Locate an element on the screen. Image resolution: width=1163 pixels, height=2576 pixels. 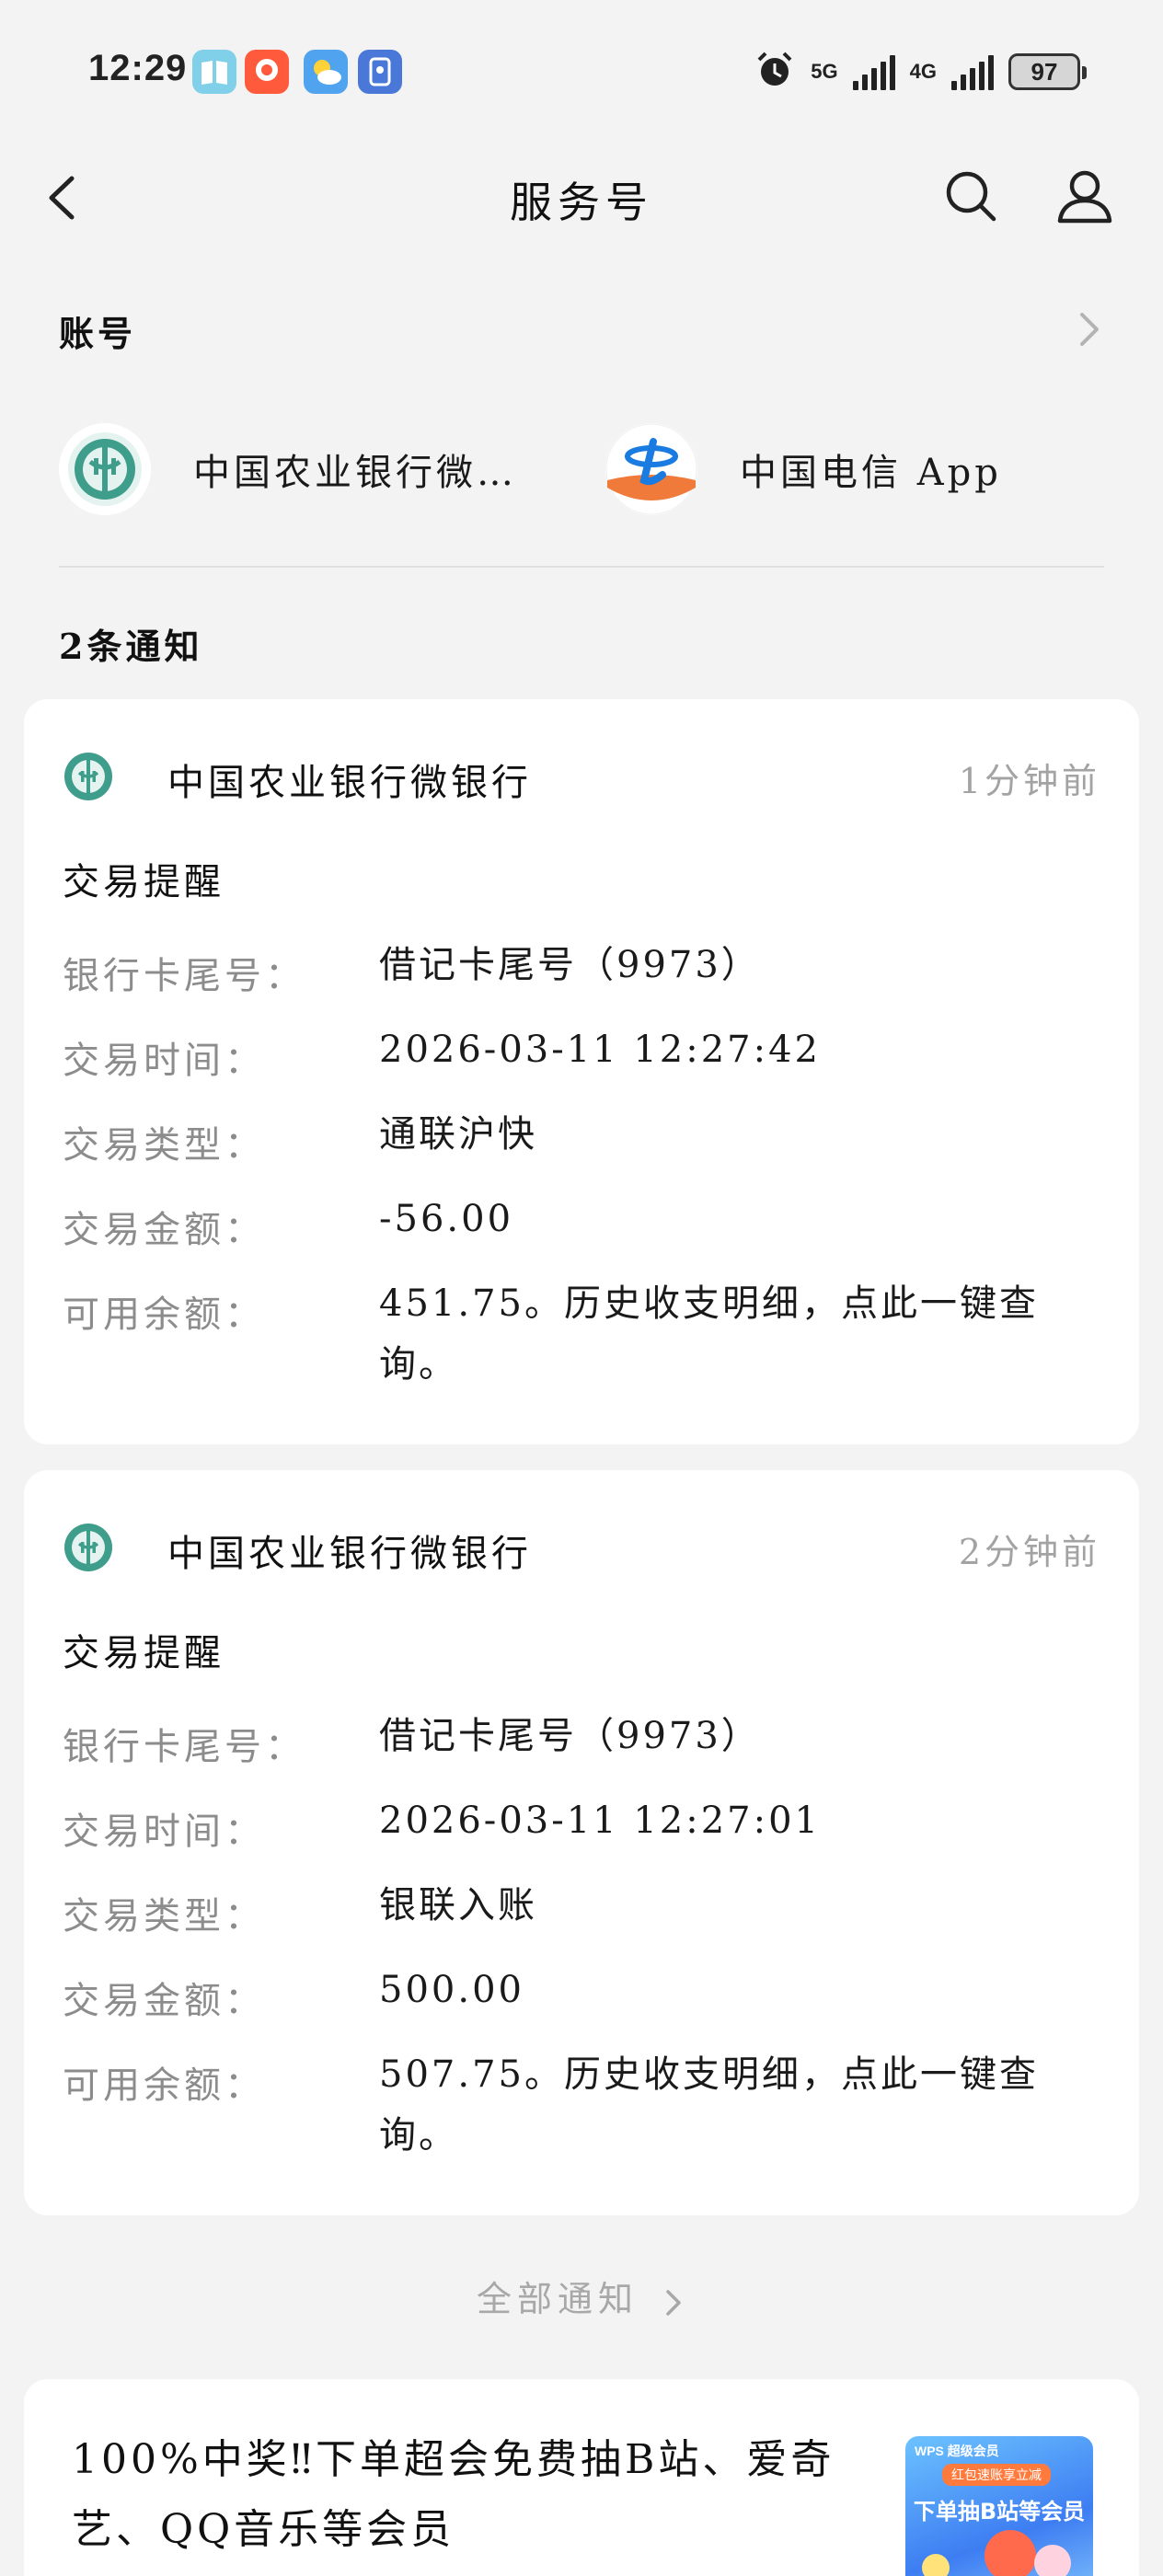
status-time: 12:29 is located at coordinates (138, 68).